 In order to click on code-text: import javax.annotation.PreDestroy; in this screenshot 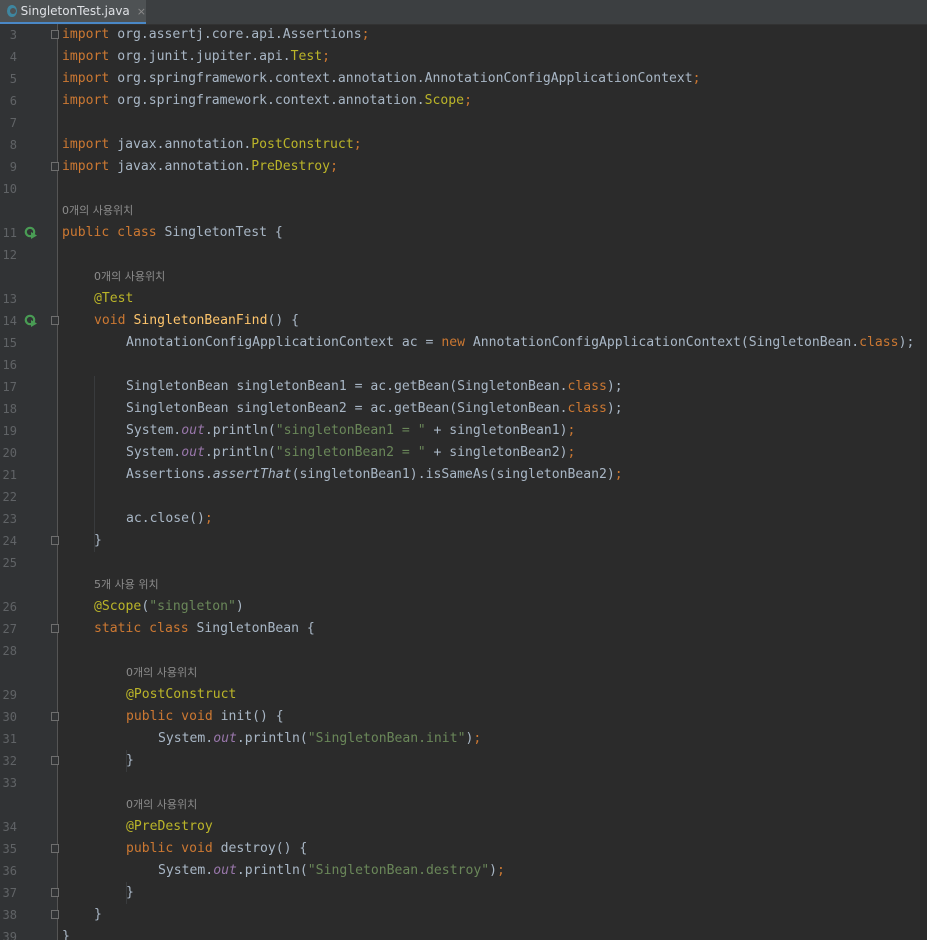, I will do `click(200, 167)`.